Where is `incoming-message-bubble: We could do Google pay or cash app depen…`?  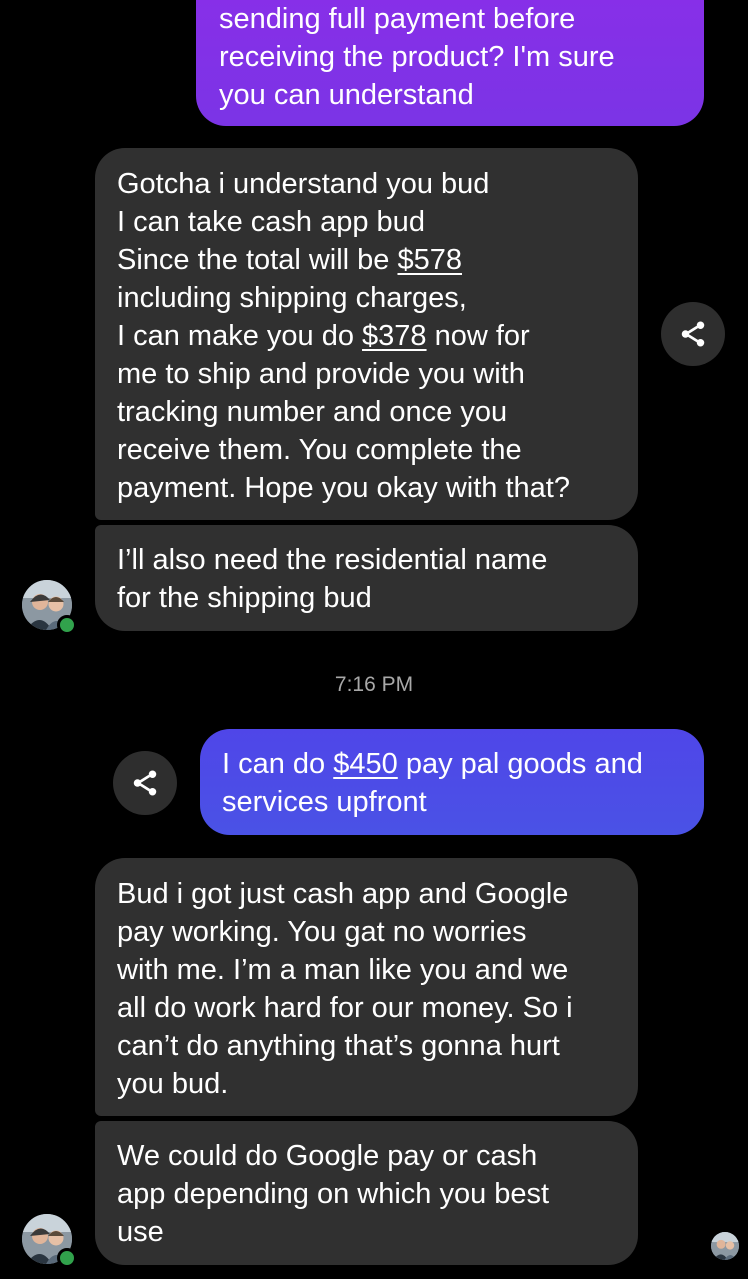
incoming-message-bubble: We could do Google pay or cash app depen… is located at coordinates (366, 1193).